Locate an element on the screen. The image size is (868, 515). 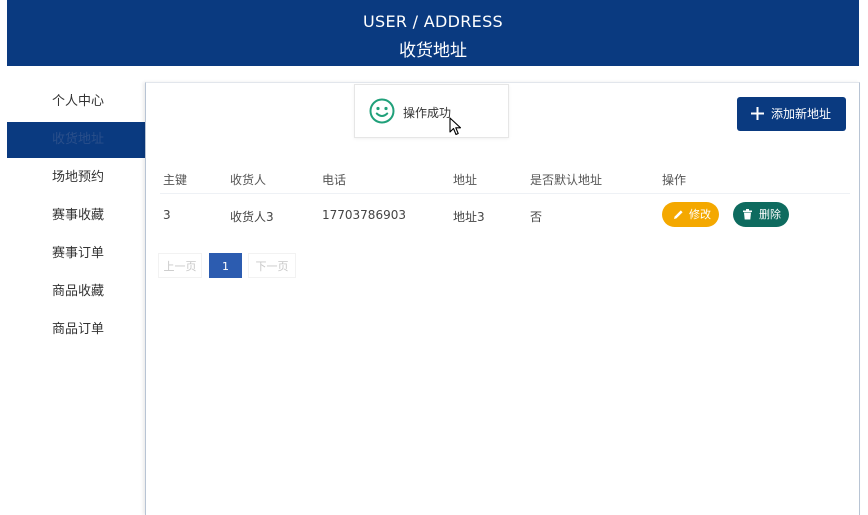
table-header-id: 主键 is located at coordinates (175, 180).